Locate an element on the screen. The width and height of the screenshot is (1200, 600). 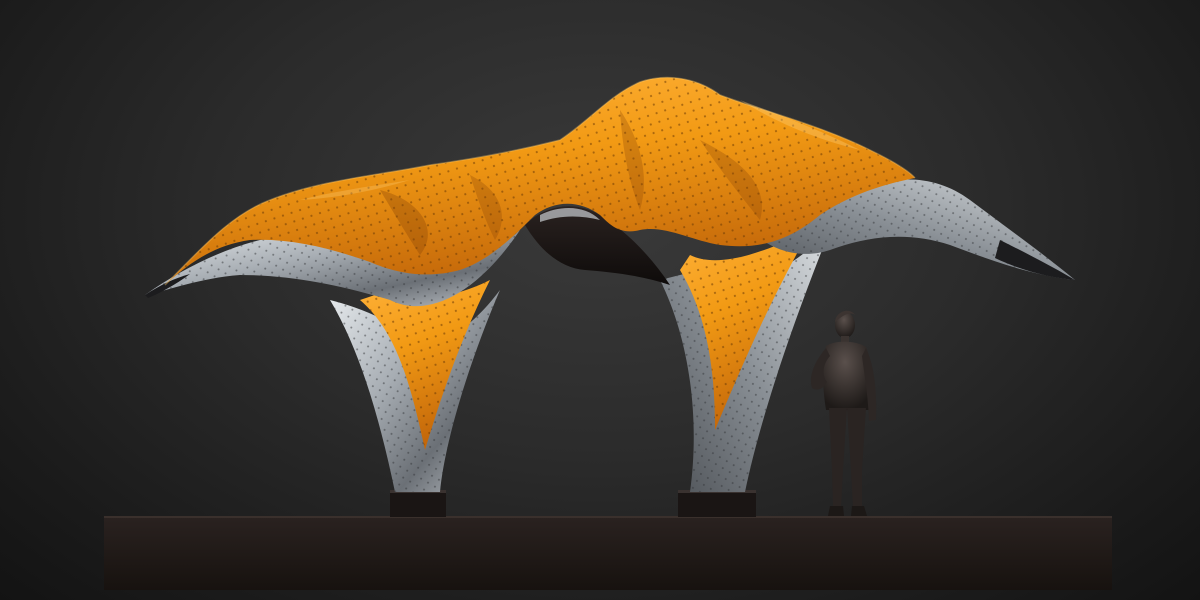
left-footing is located at coordinates (418, 503).